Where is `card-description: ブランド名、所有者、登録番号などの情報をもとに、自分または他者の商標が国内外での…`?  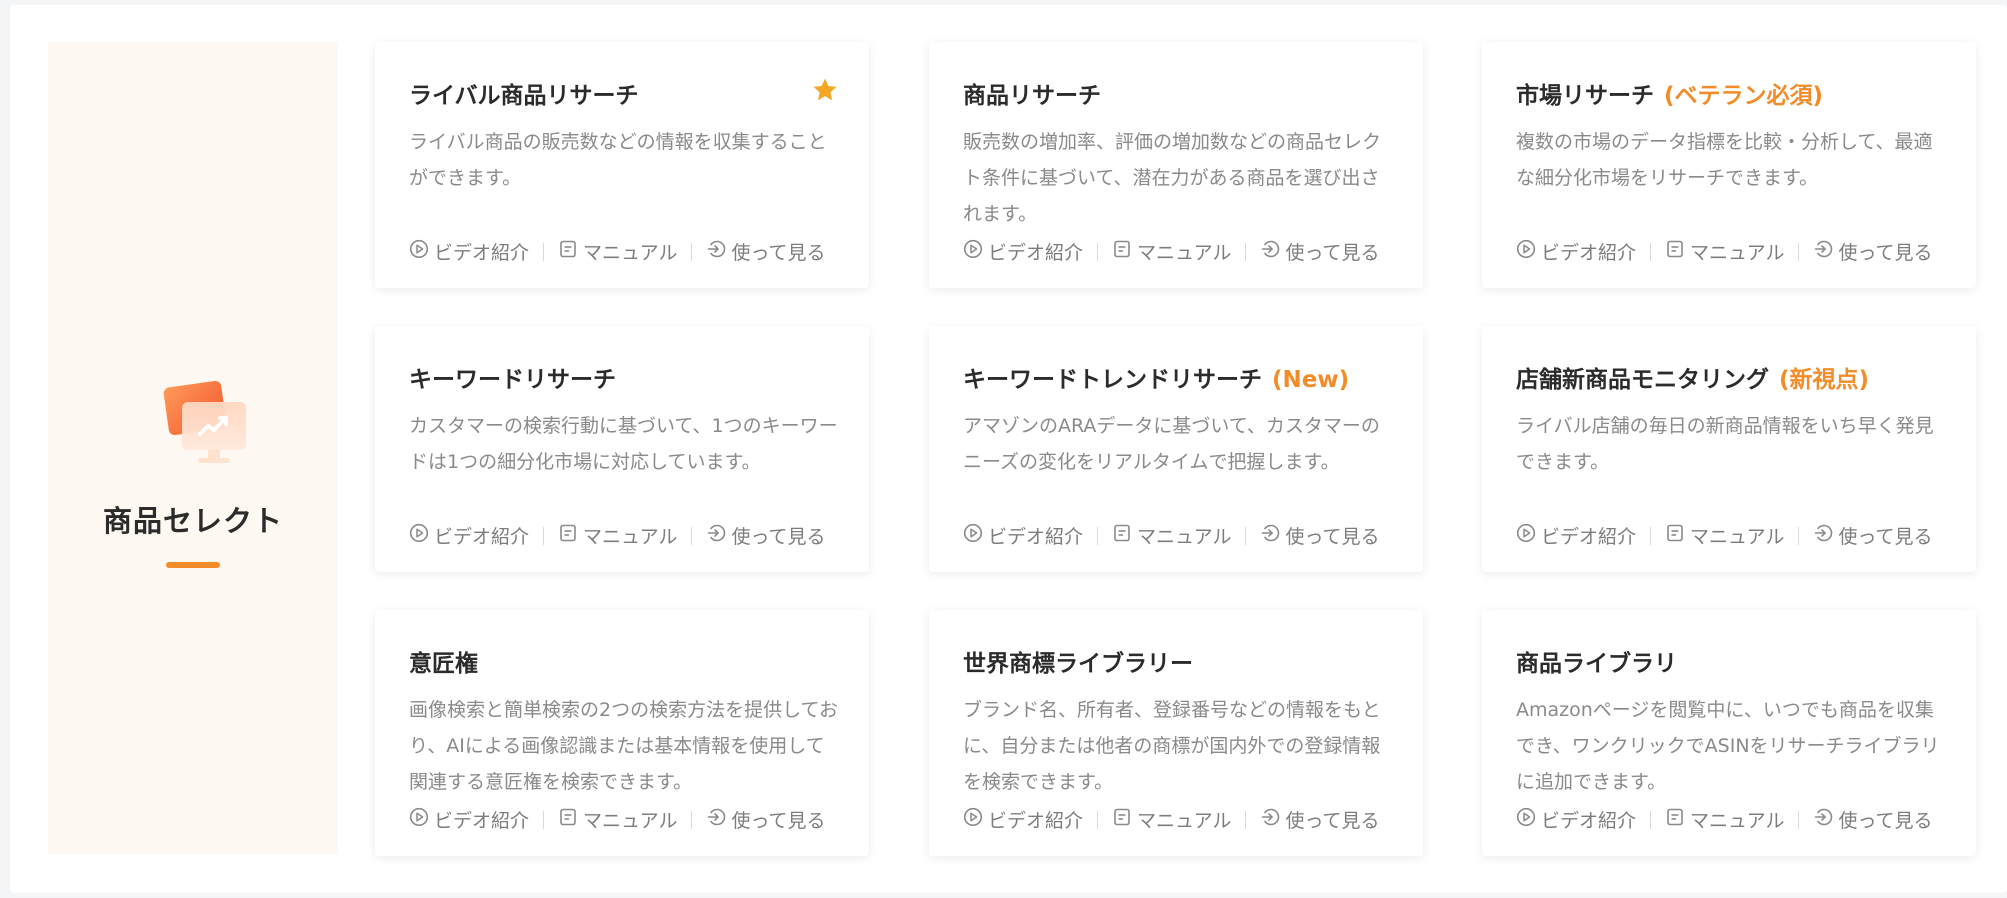 card-description: ブランド名、所有者、登録番号などの情報をもとに、自分または他者の商標が国内外での… is located at coordinates (1172, 746).